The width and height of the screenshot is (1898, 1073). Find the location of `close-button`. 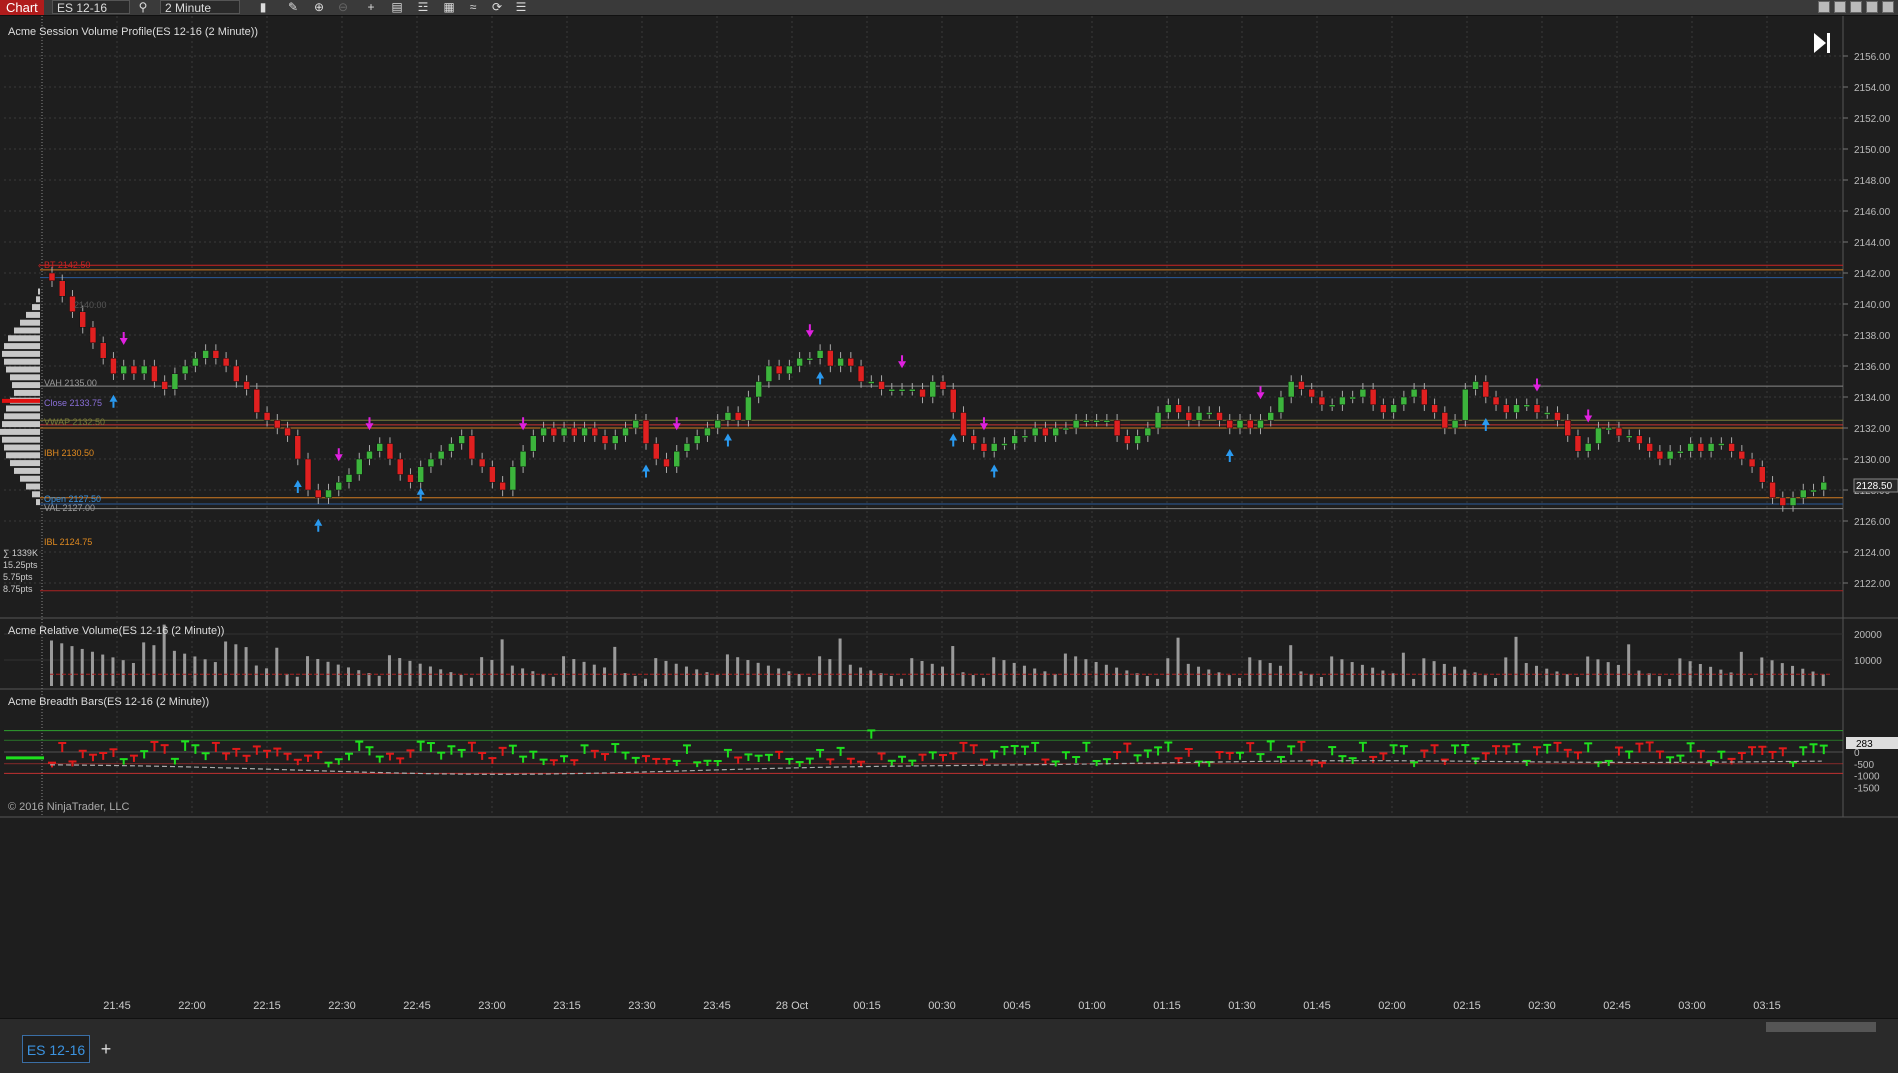

close-button is located at coordinates (1888, 7).